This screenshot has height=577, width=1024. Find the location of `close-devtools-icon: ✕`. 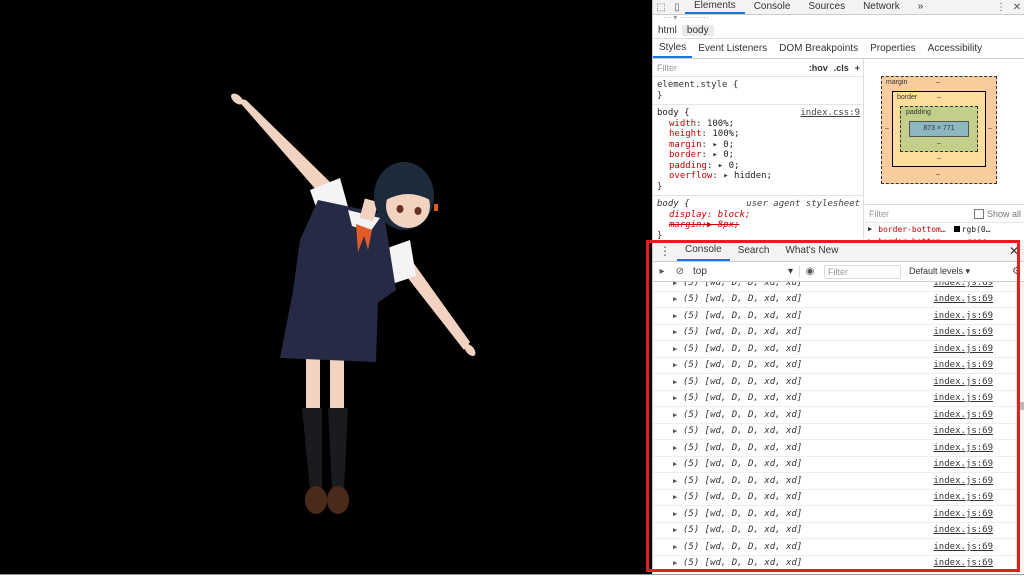

close-devtools-icon: ✕ is located at coordinates (1016, 7).